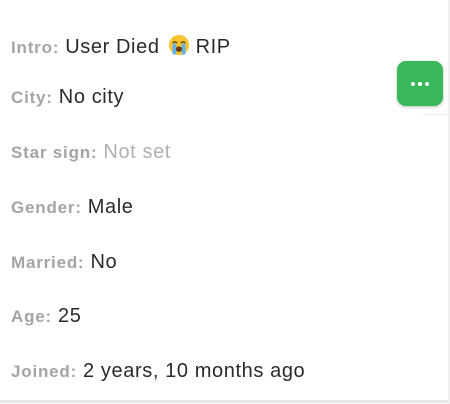  Describe the element at coordinates (44, 371) in the screenshot. I see `joined-label: Joined:` at that location.